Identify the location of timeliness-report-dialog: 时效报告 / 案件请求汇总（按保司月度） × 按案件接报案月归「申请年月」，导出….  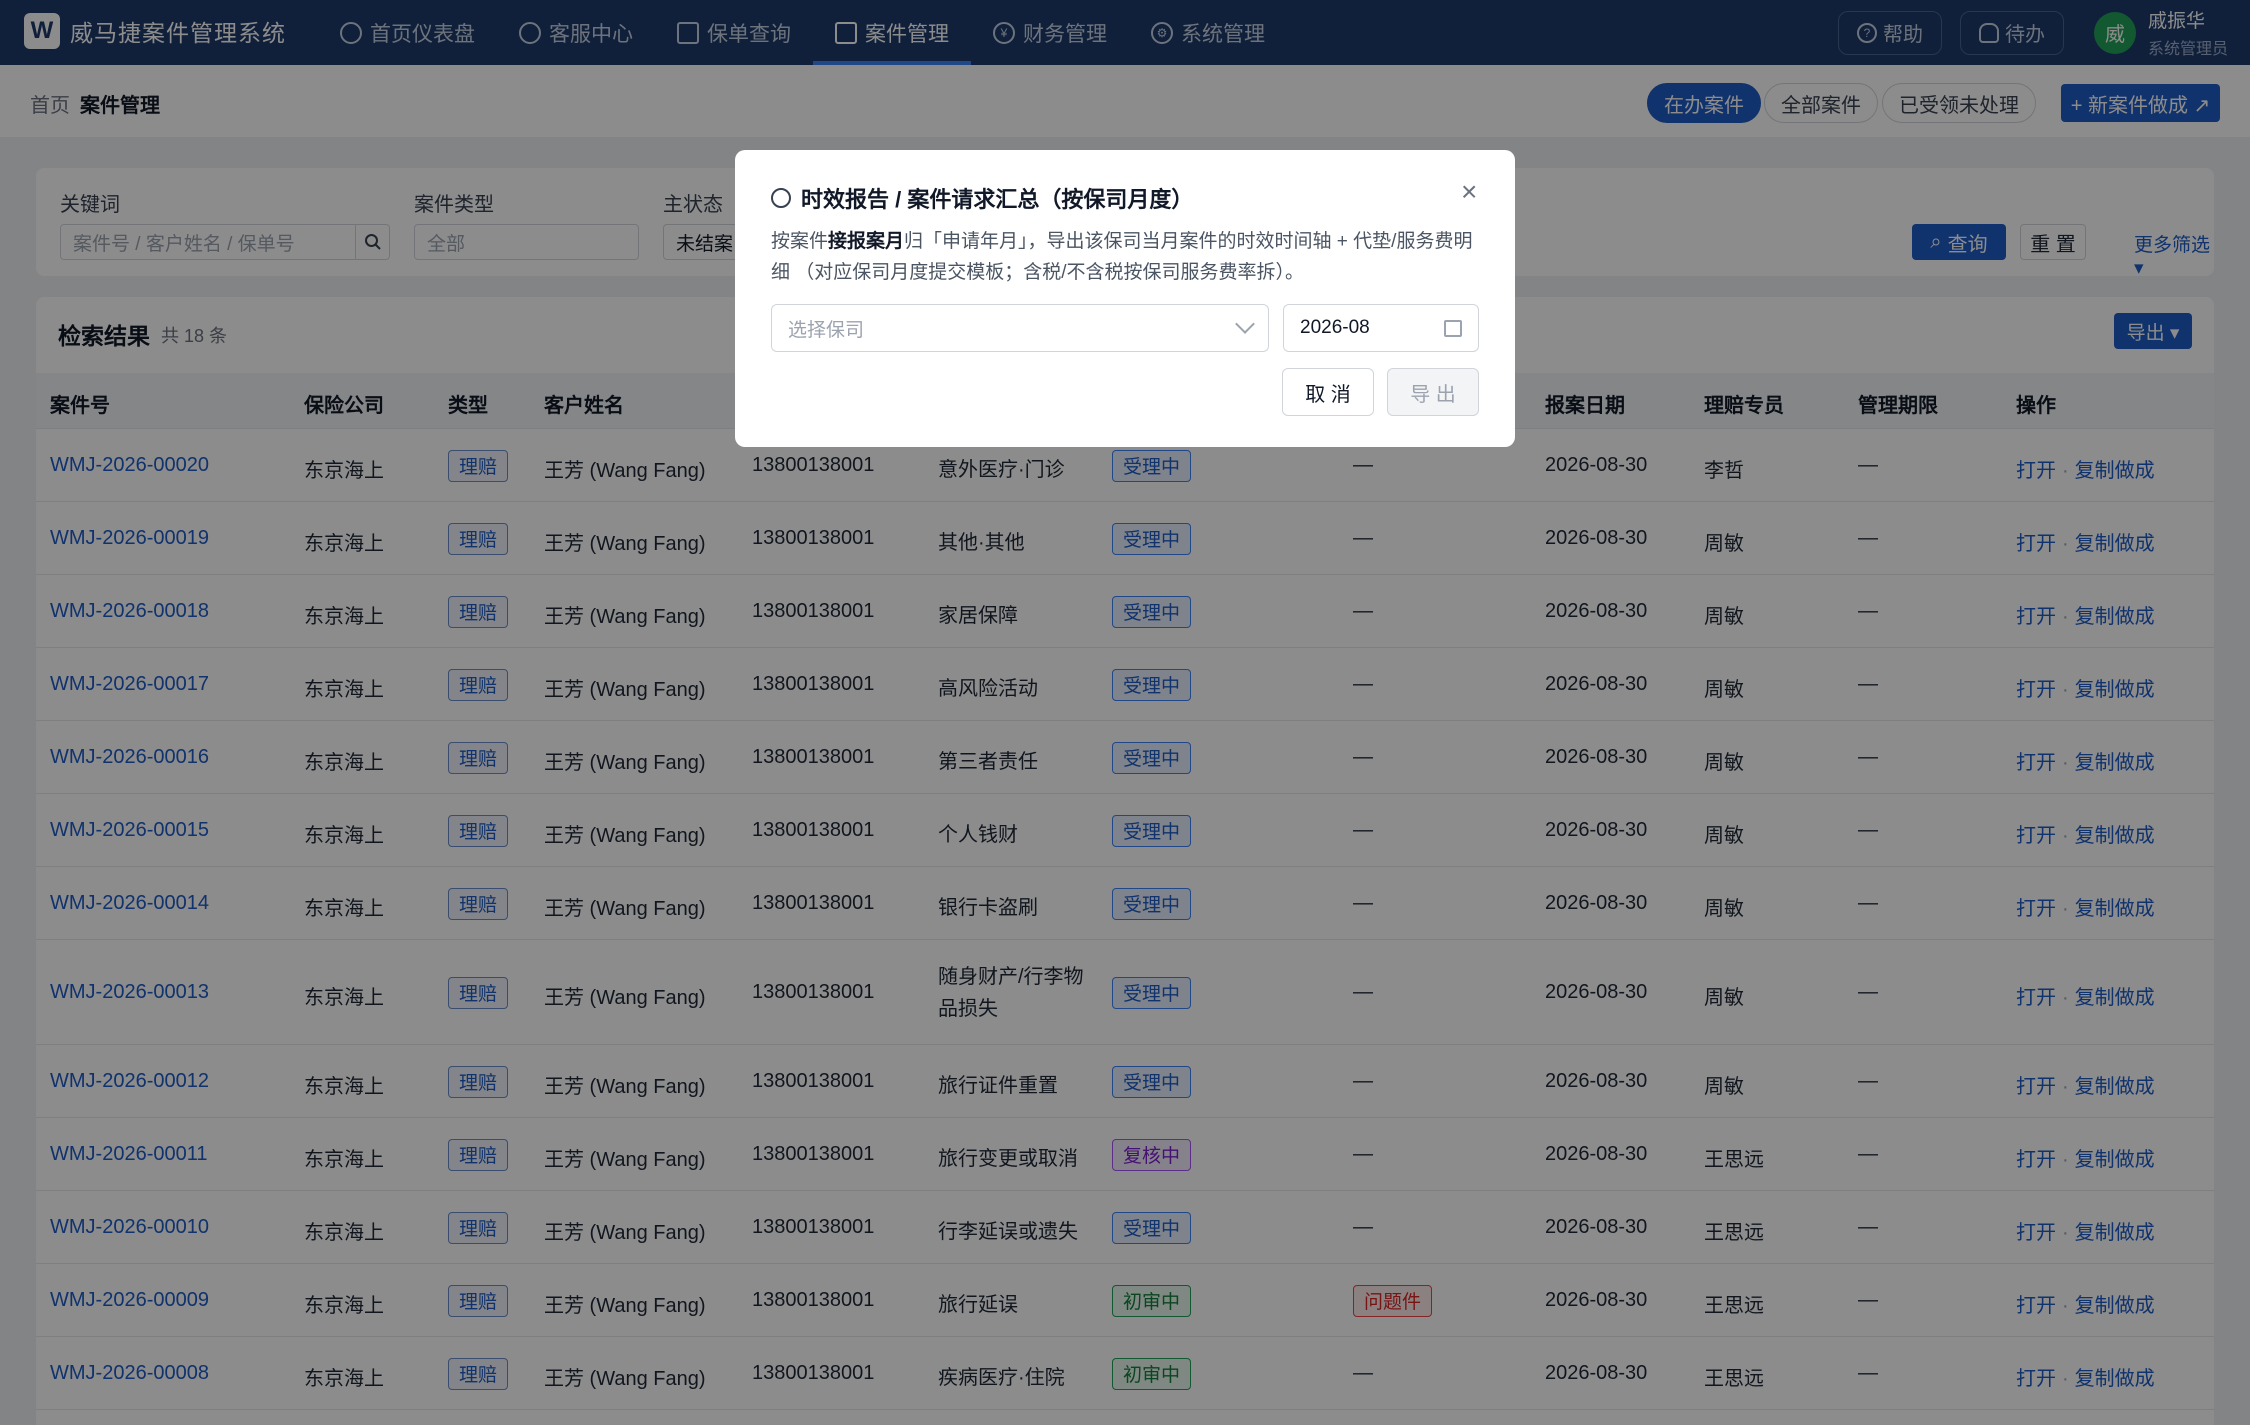
(1125, 298).